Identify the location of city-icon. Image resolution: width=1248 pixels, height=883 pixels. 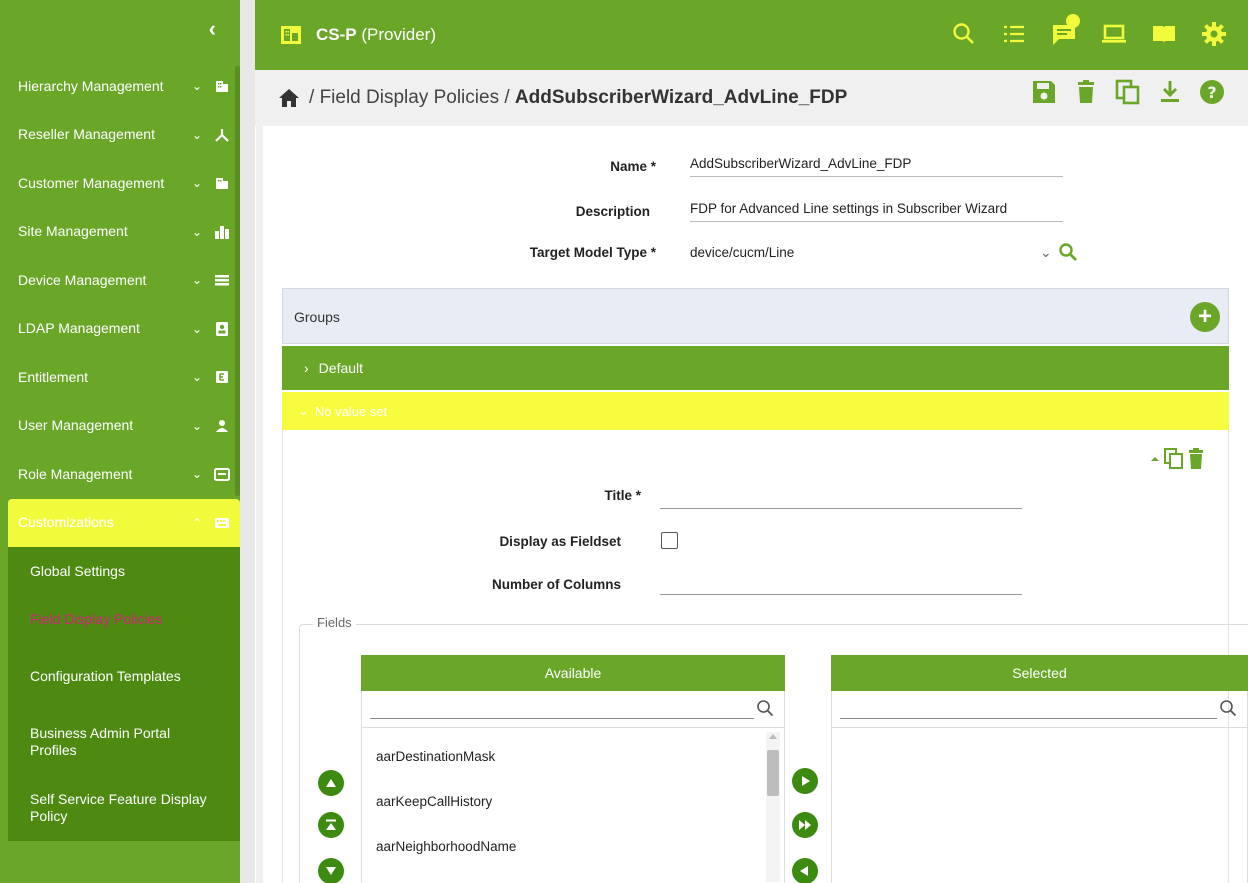
(222, 232).